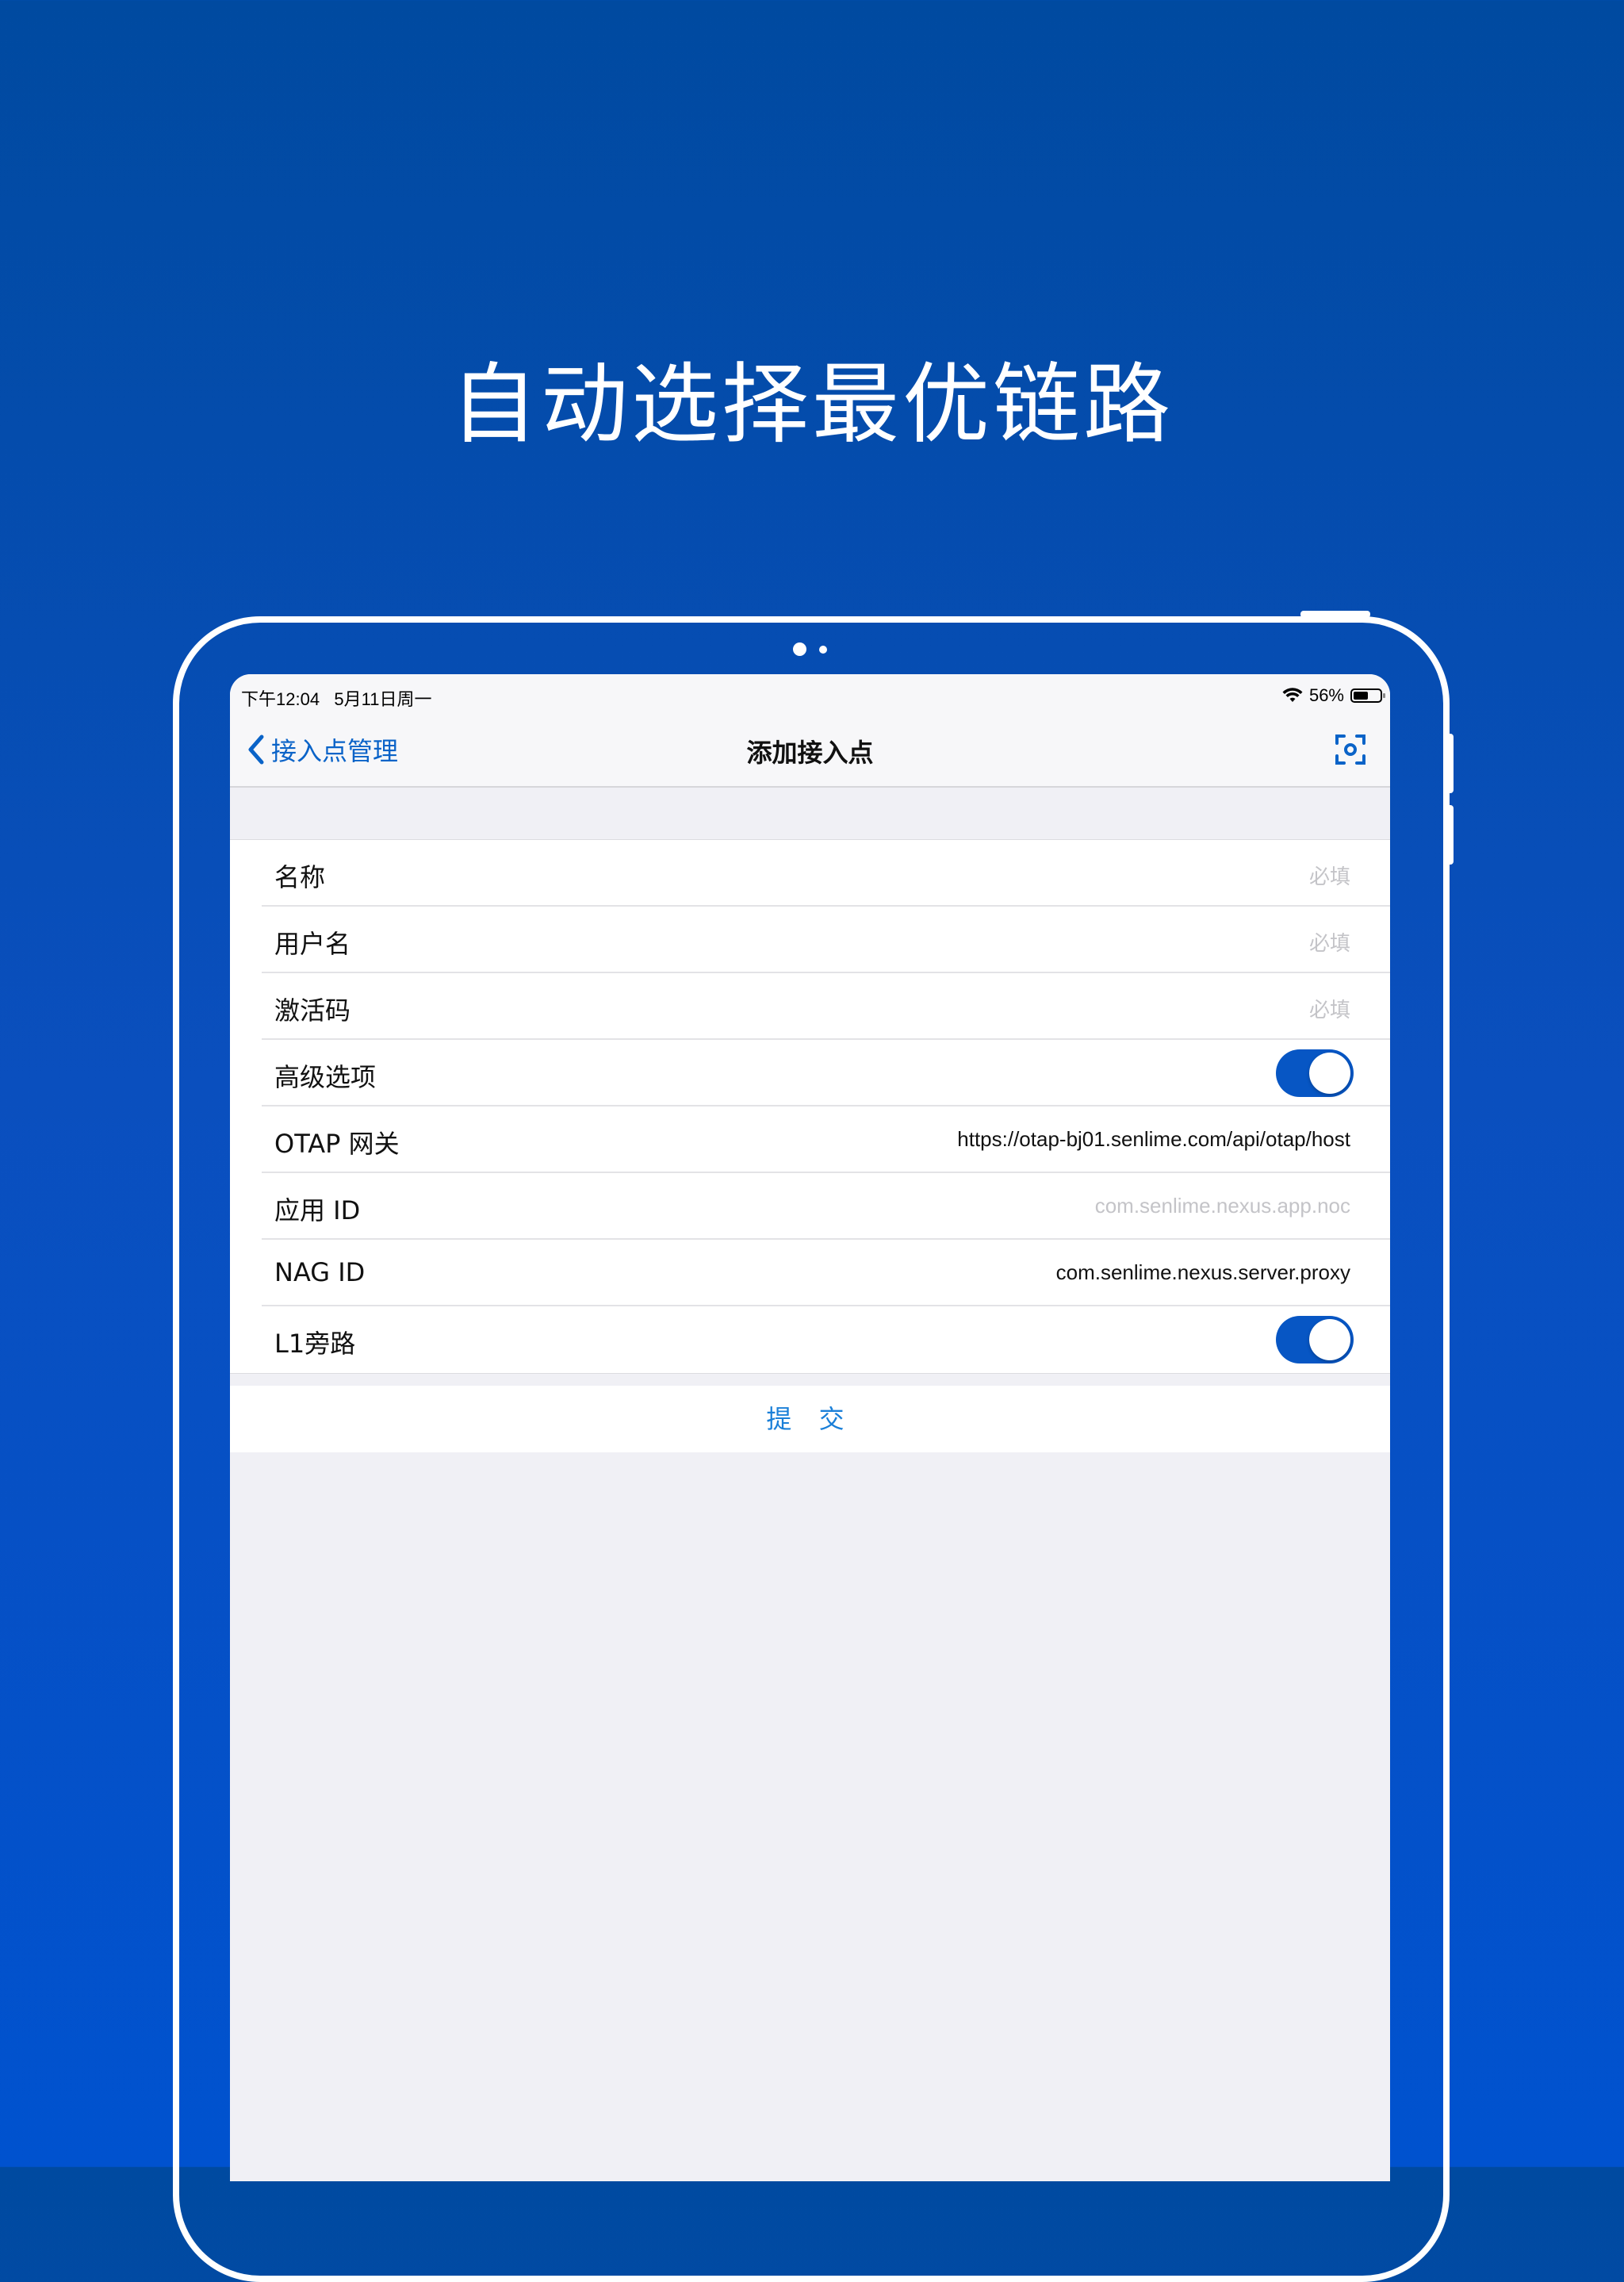  I want to click on form-row-nag-id: NAG ID com.senlime.nexus.server.proxy, so click(826, 1273).